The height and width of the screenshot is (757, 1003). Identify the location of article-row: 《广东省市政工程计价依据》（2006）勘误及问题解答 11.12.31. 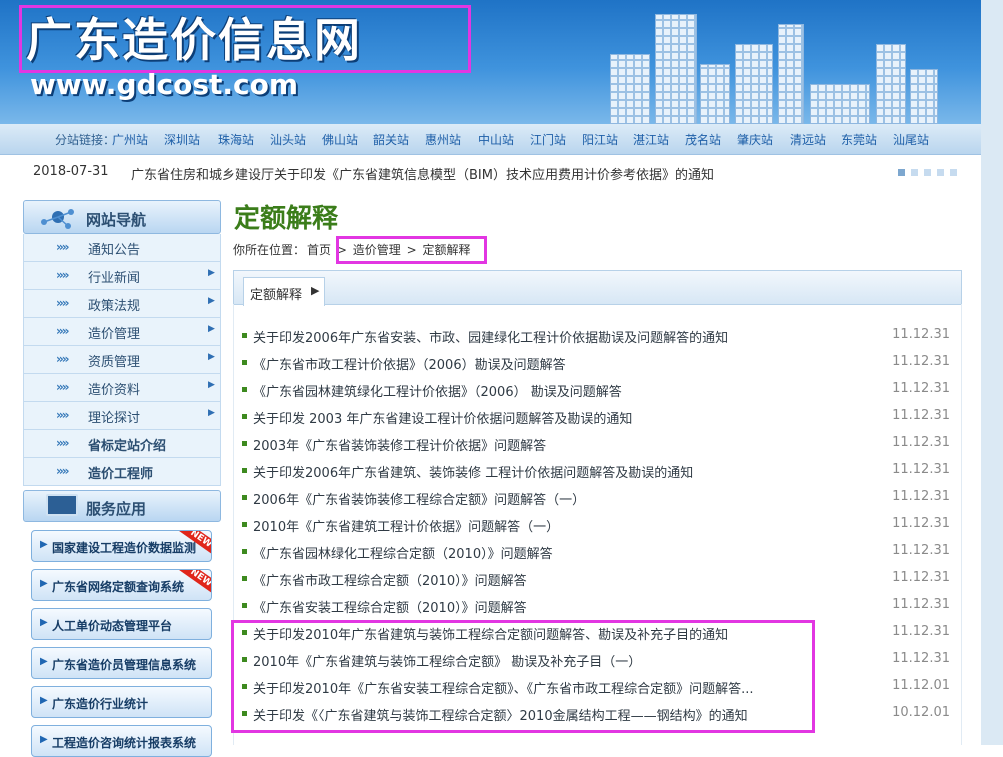
(596, 362).